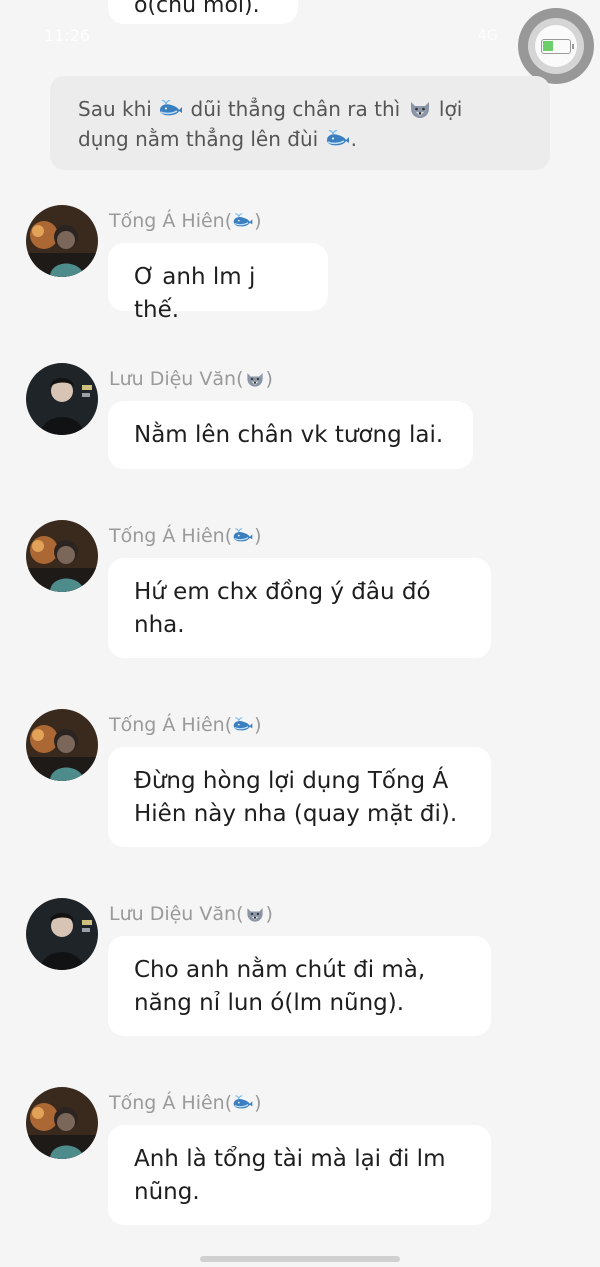 The width and height of the screenshot is (600, 1267). Describe the element at coordinates (290, 1175) in the screenshot. I see `message-text: Anh là tổng tài mà lại đi lm nũng.` at that location.